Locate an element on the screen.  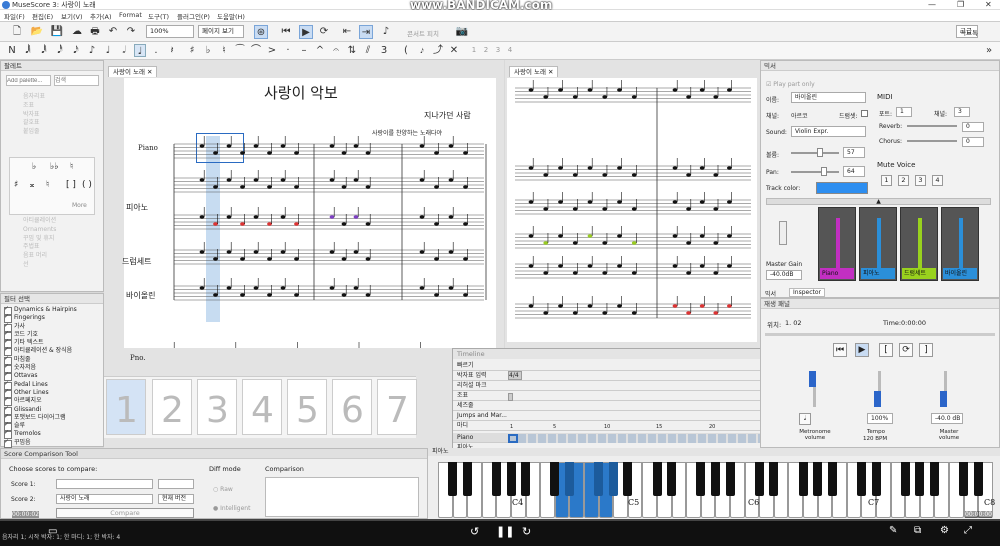
crop-icon: ⧉ is located at coordinates (917, 530).